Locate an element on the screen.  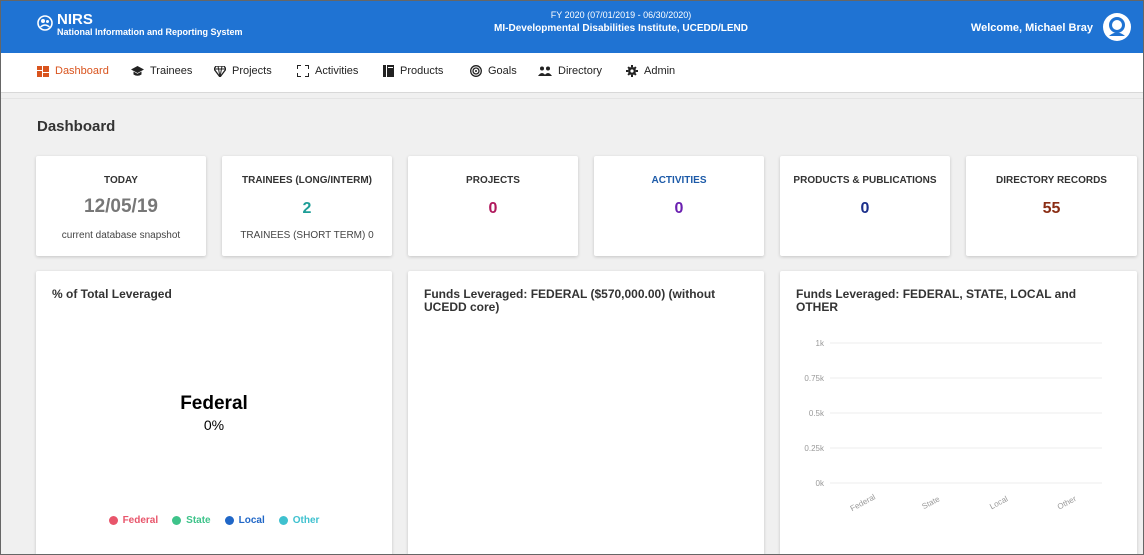
nav-goals: Goals is located at coordinates (493, 71).